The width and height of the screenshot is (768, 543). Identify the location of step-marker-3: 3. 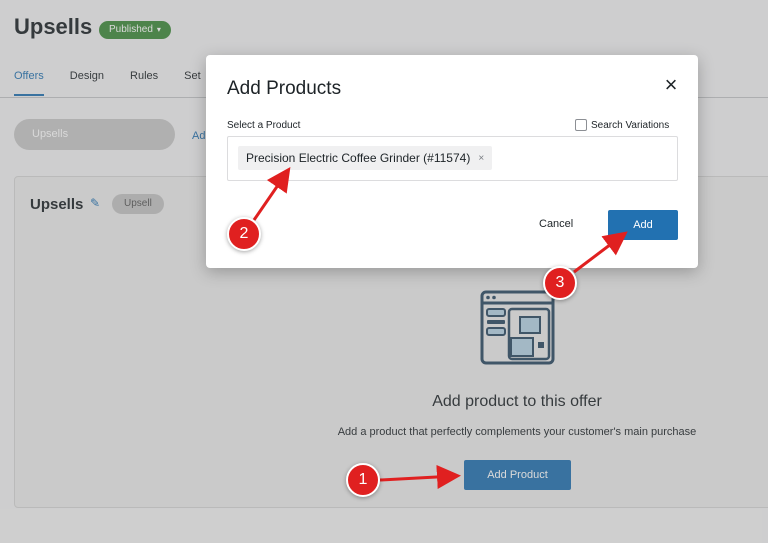
(560, 283).